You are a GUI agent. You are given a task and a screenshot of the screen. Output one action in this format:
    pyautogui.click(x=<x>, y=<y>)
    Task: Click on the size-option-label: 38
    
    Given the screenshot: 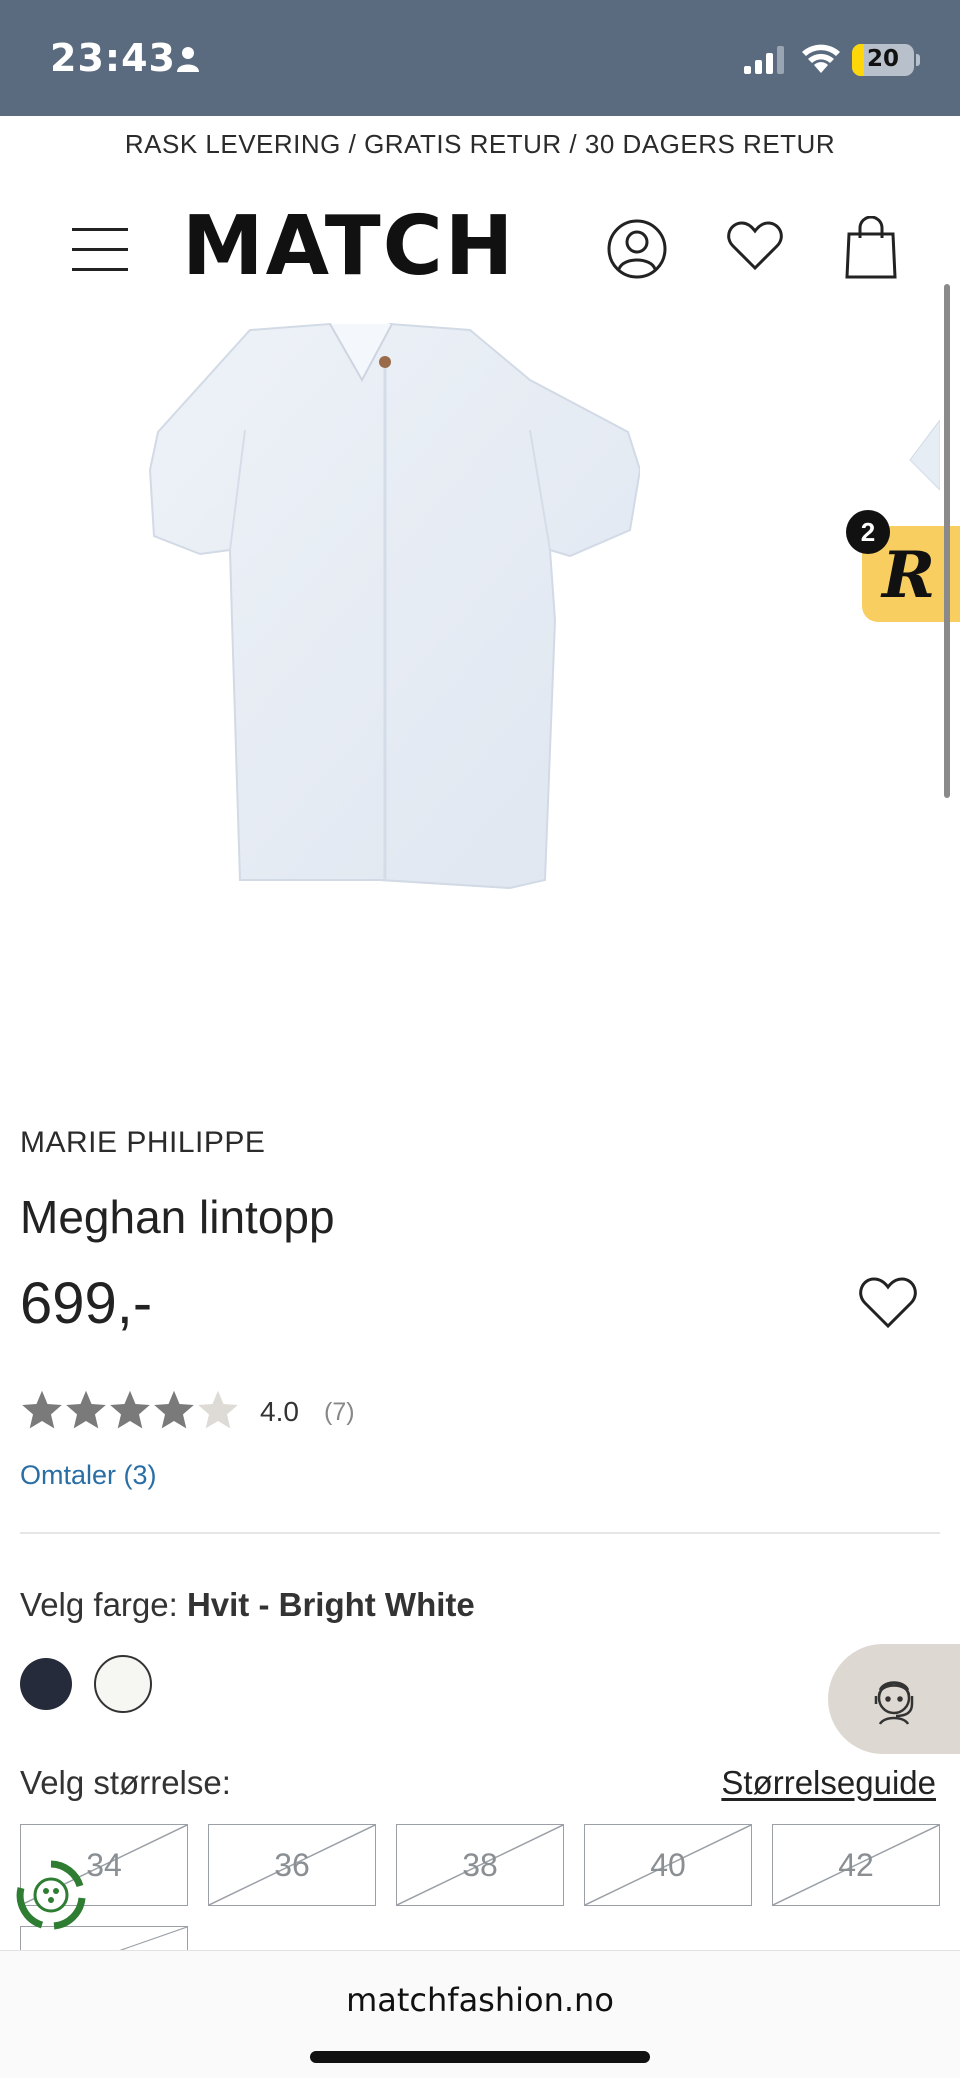 What is the action you would take?
    pyautogui.click(x=480, y=1865)
    